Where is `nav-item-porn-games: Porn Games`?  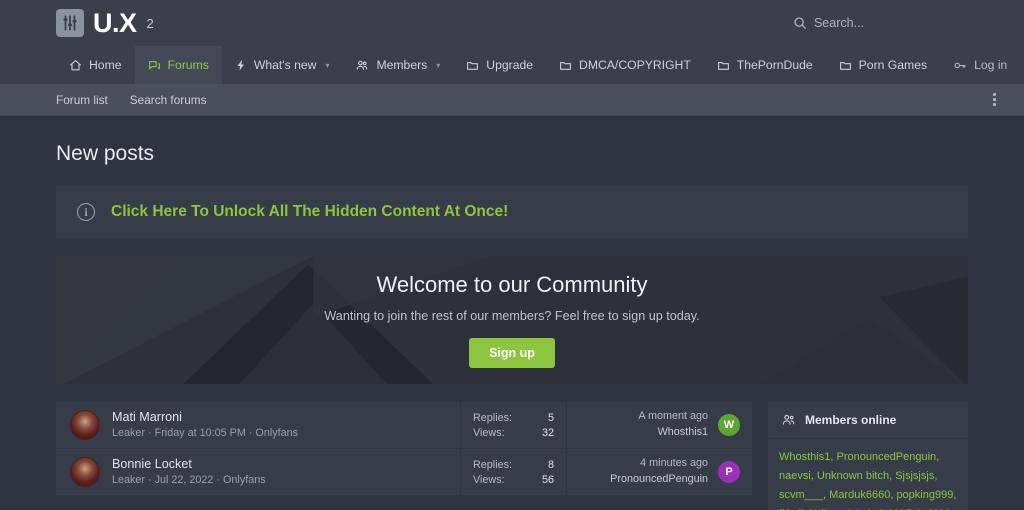
nav-item-porn-games: Porn Games is located at coordinates (883, 65).